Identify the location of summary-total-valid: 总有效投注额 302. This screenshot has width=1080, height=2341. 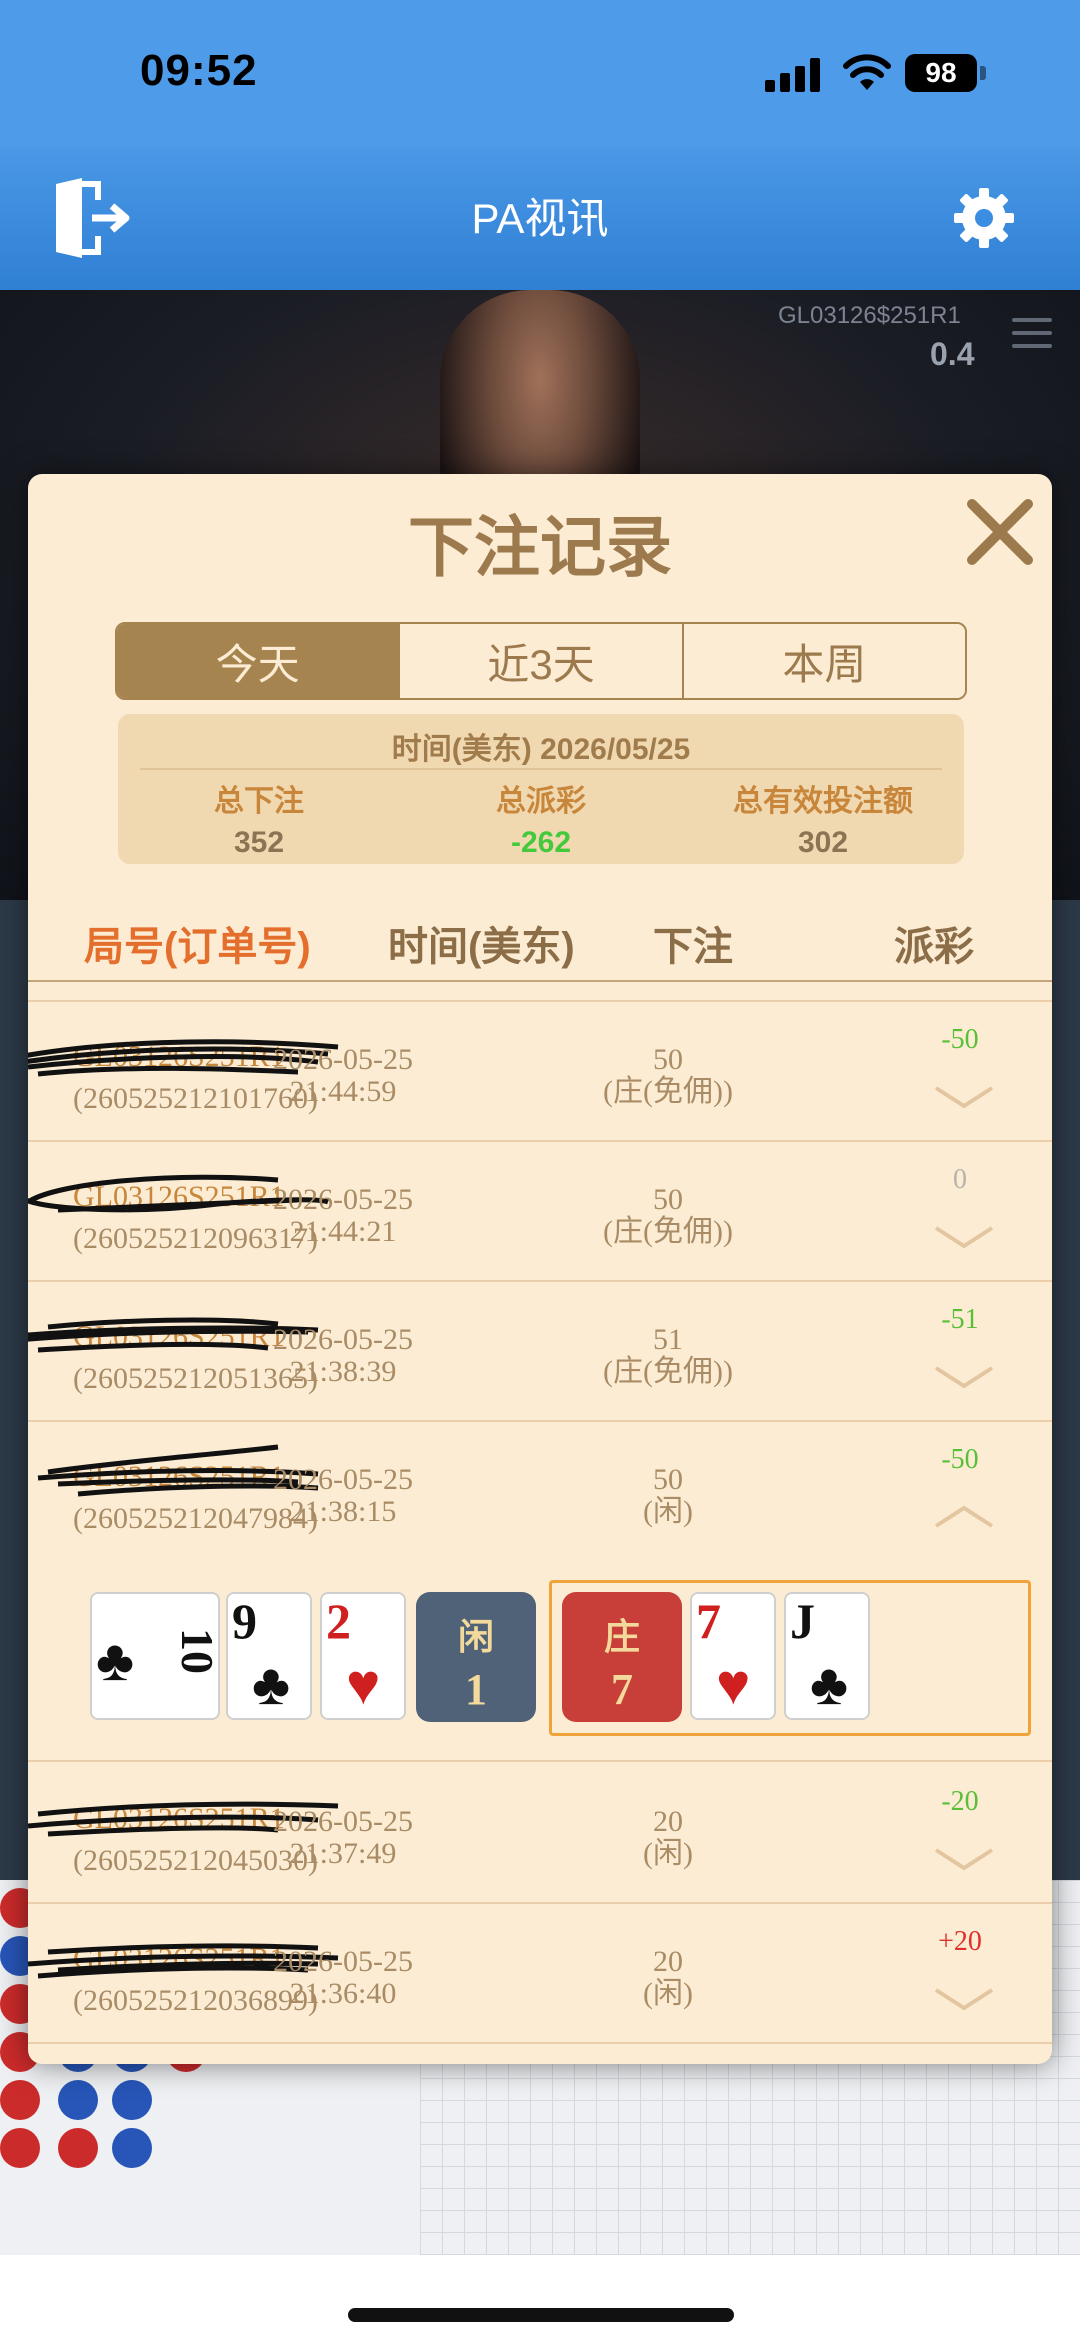
(823, 818).